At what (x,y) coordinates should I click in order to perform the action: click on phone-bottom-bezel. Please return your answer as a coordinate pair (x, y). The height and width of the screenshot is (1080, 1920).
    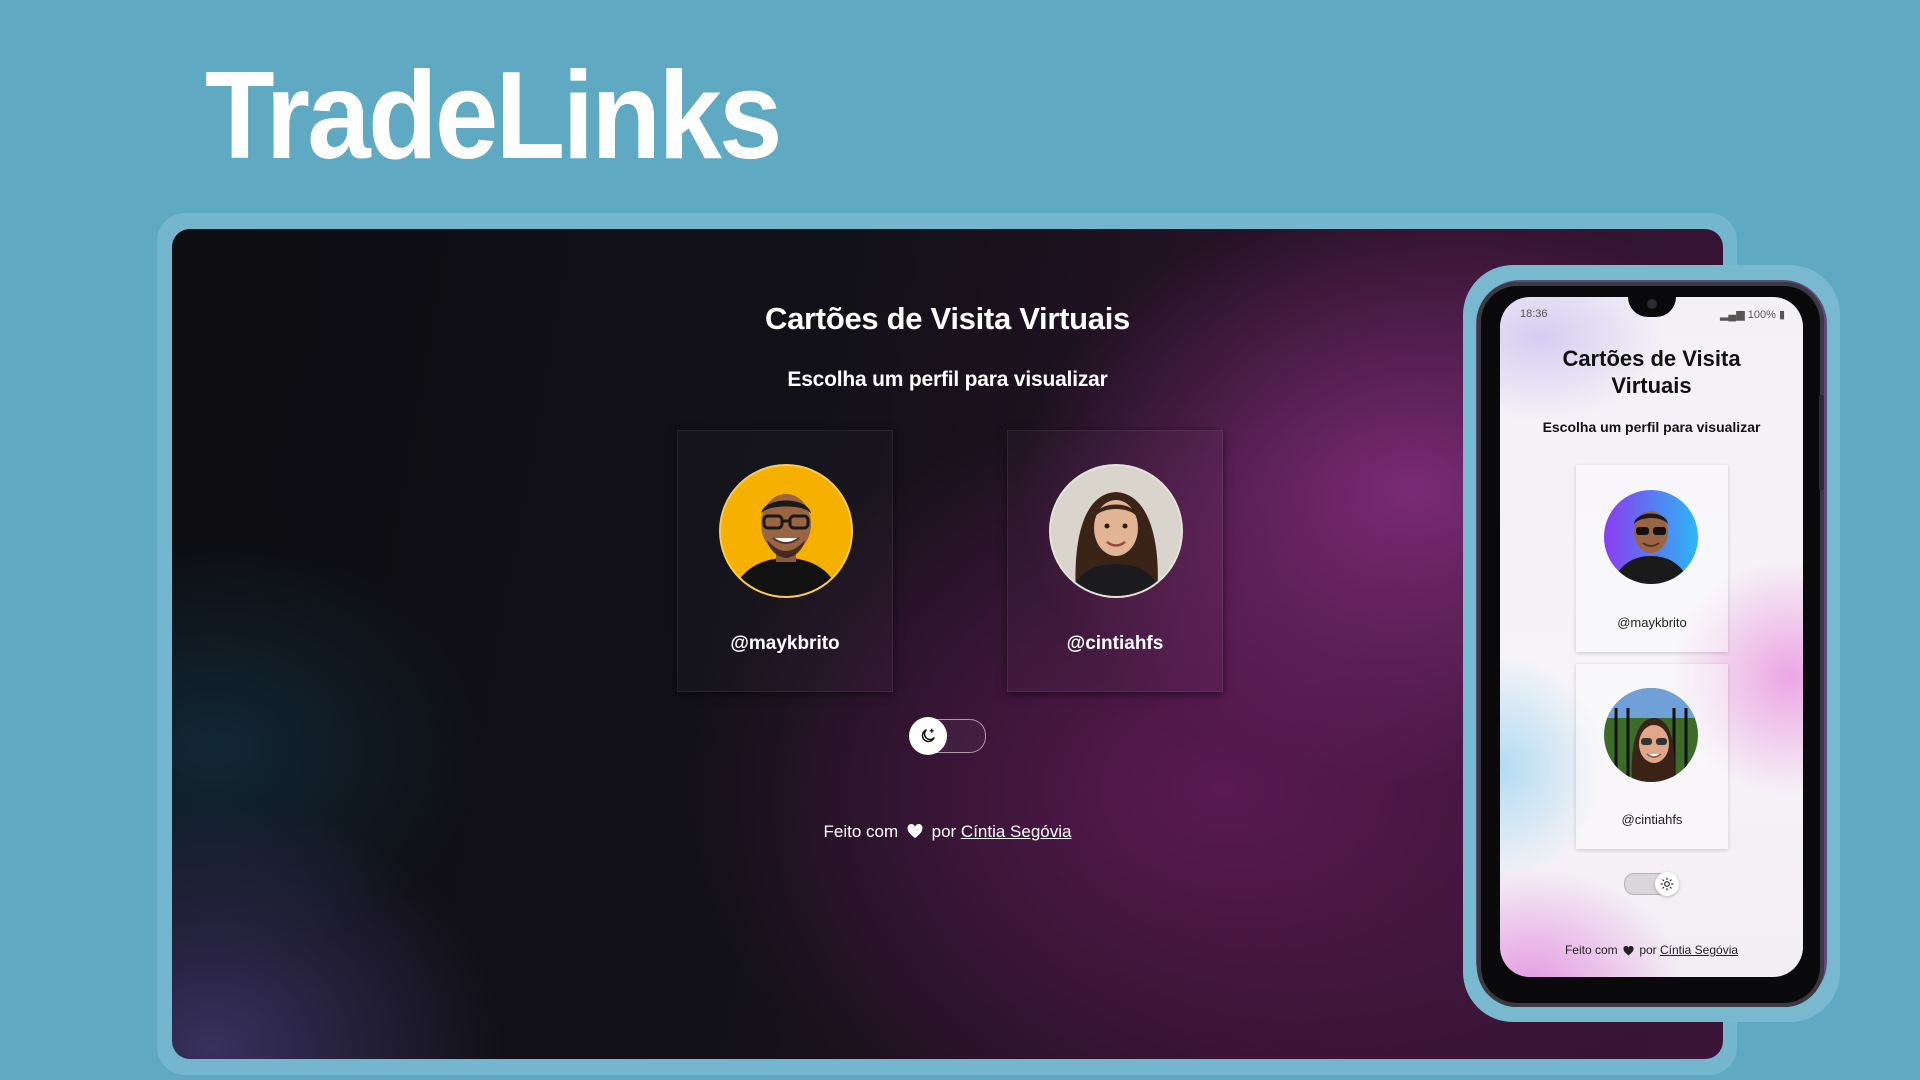
    Looking at the image, I should click on (1651, 980).